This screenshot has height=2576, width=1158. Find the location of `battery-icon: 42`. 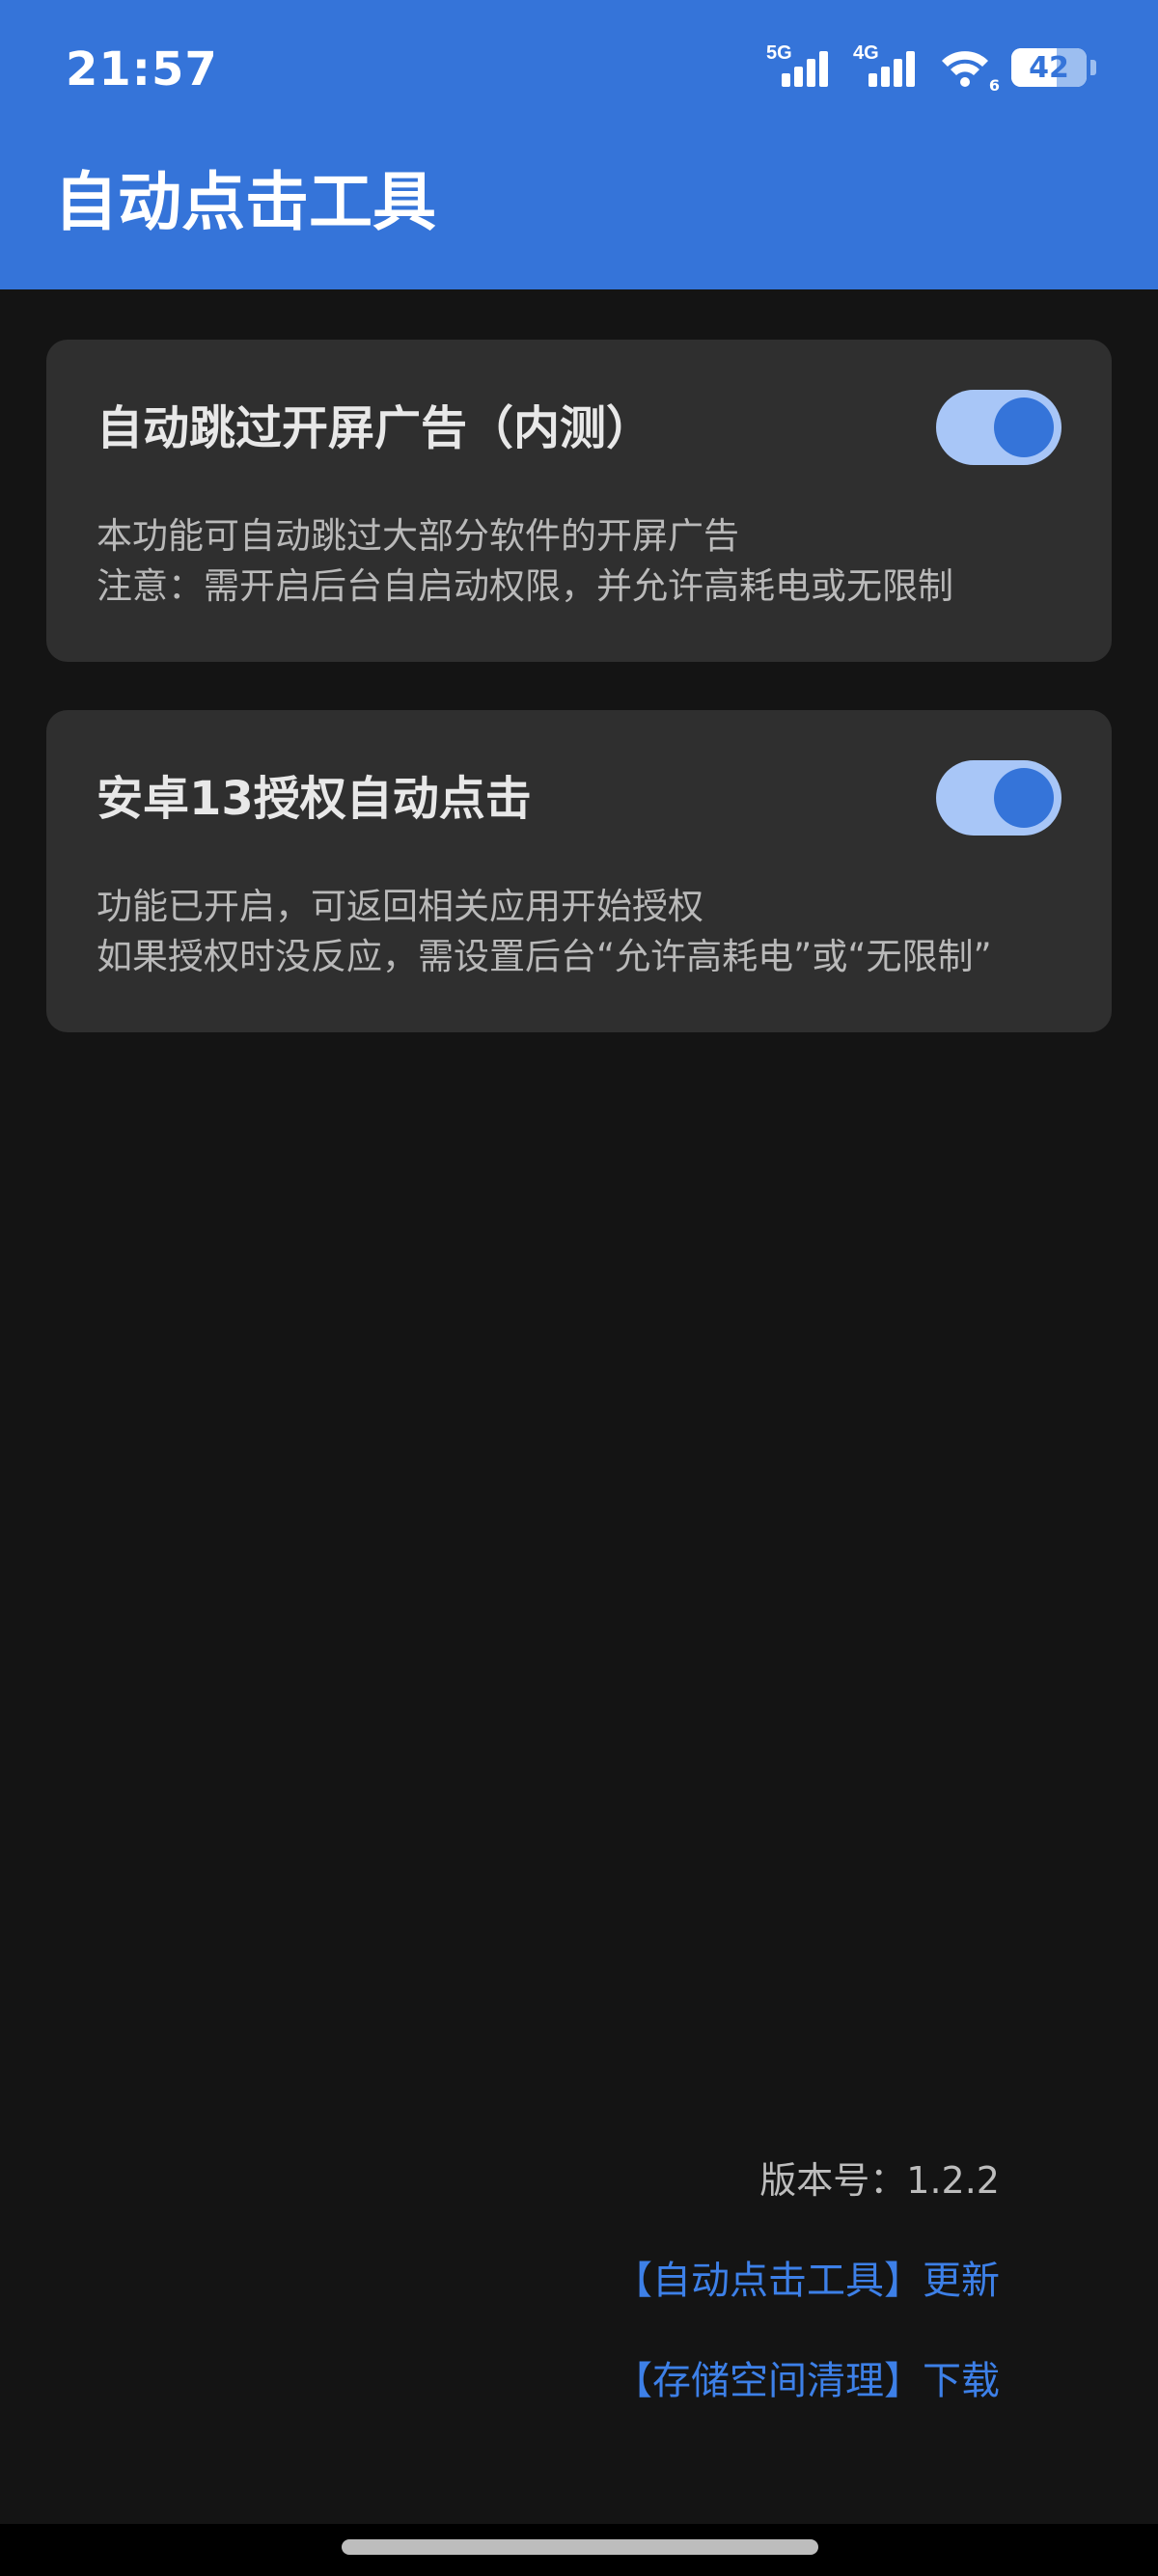

battery-icon: 42 is located at coordinates (1049, 67).